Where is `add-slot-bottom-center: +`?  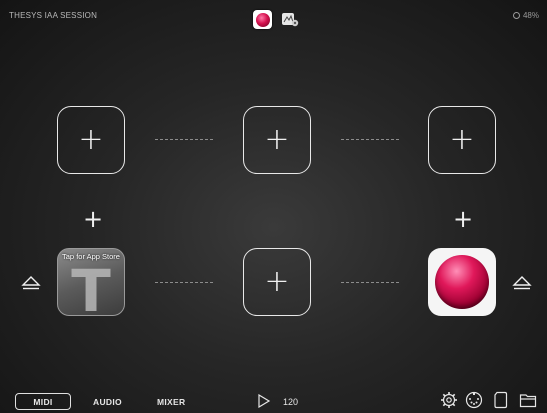 add-slot-bottom-center: + is located at coordinates (277, 282).